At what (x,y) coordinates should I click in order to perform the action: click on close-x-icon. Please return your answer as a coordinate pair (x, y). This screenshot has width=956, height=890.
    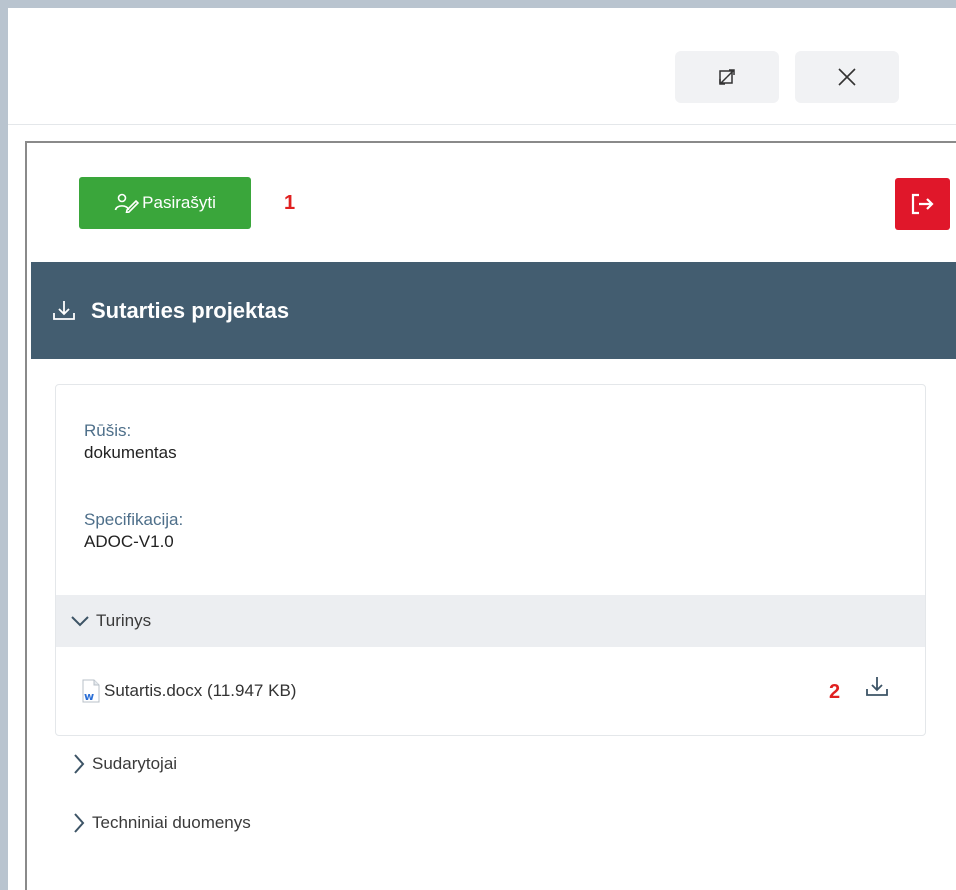
    Looking at the image, I should click on (847, 77).